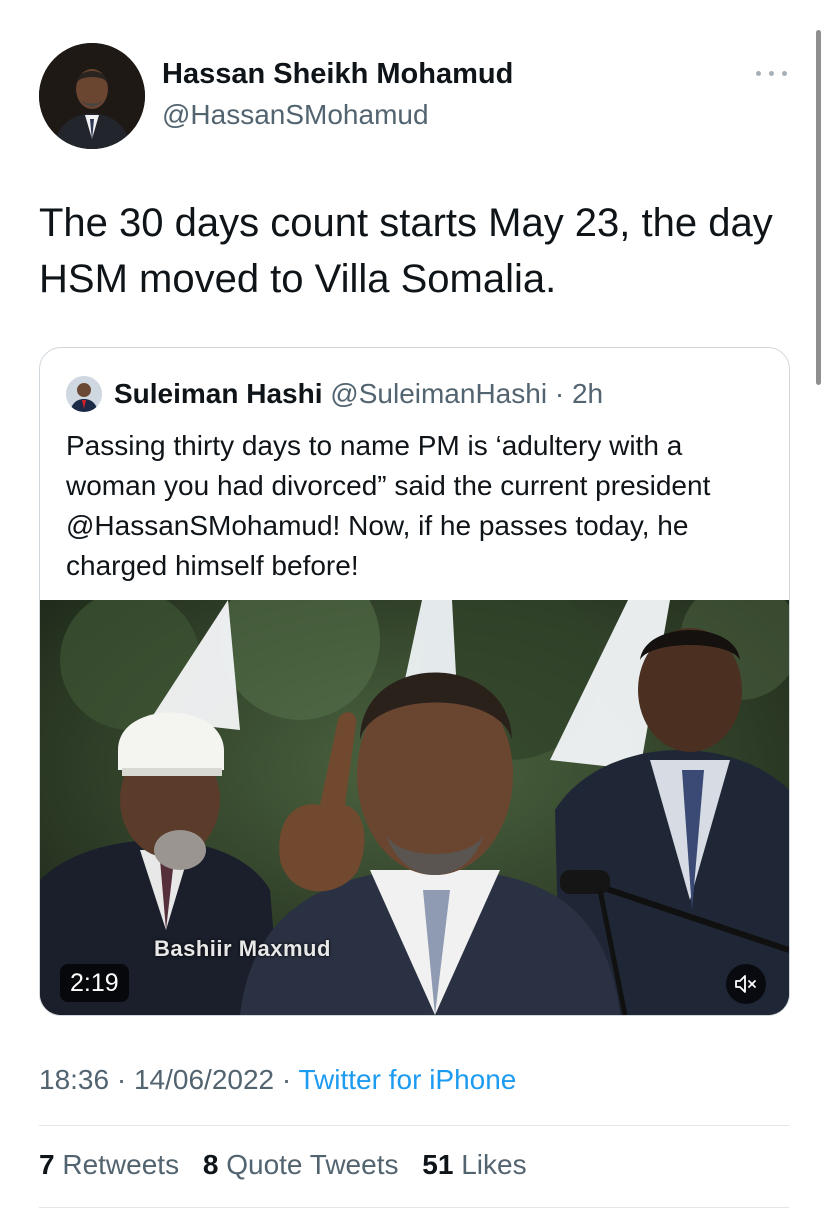 The width and height of the screenshot is (828, 1213). I want to click on quote-tweets-label: Quote Tweets, so click(312, 1164).